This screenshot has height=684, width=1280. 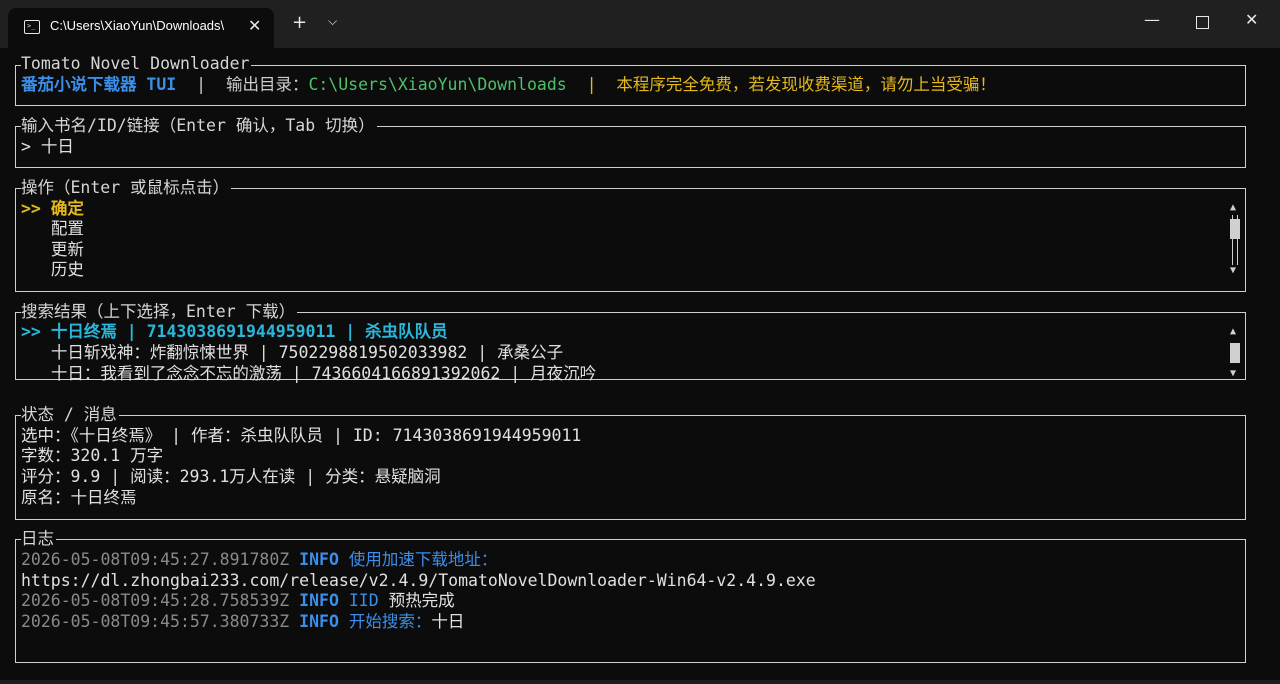 I want to click on log-timestamp: 2026-05-08T09:45:27.891780Z, so click(x=155, y=559).